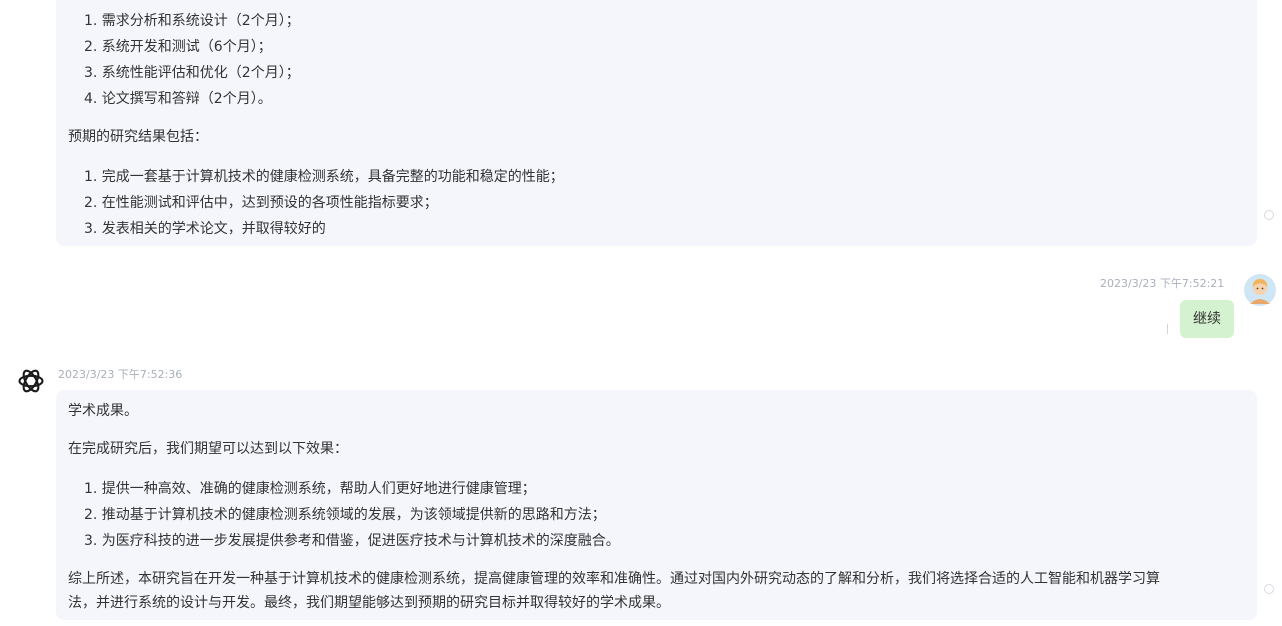  I want to click on list-item: 1. 完成一套基于计算机技术的健康检测系统，具备完整的功能和稳定的性能；, so click(324, 177).